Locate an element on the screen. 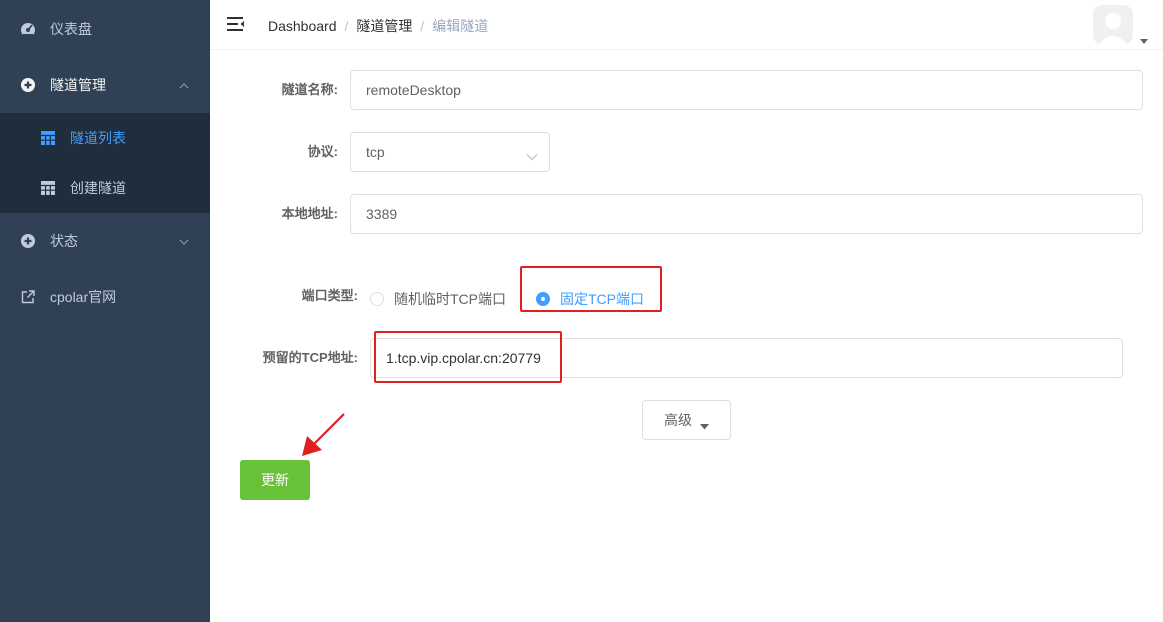  advanced-button: 高级 is located at coordinates (686, 420).